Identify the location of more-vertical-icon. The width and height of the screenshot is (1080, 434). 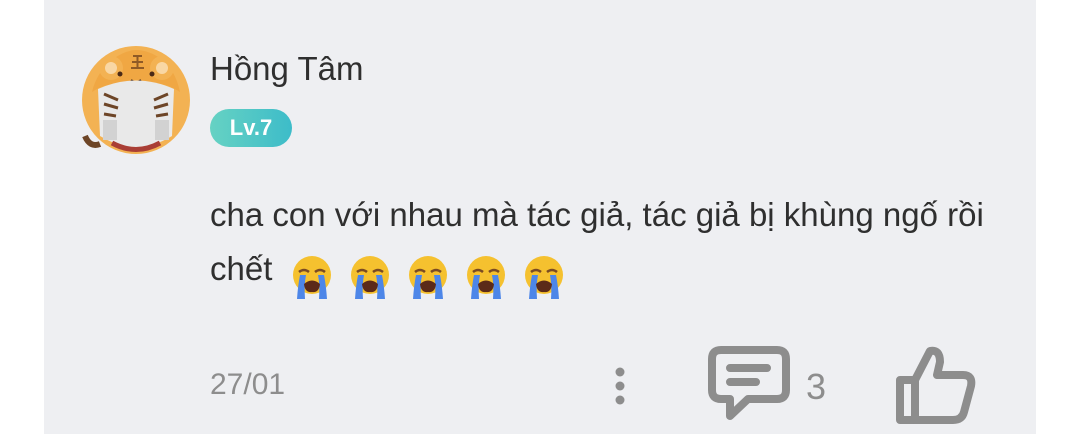
(620, 386).